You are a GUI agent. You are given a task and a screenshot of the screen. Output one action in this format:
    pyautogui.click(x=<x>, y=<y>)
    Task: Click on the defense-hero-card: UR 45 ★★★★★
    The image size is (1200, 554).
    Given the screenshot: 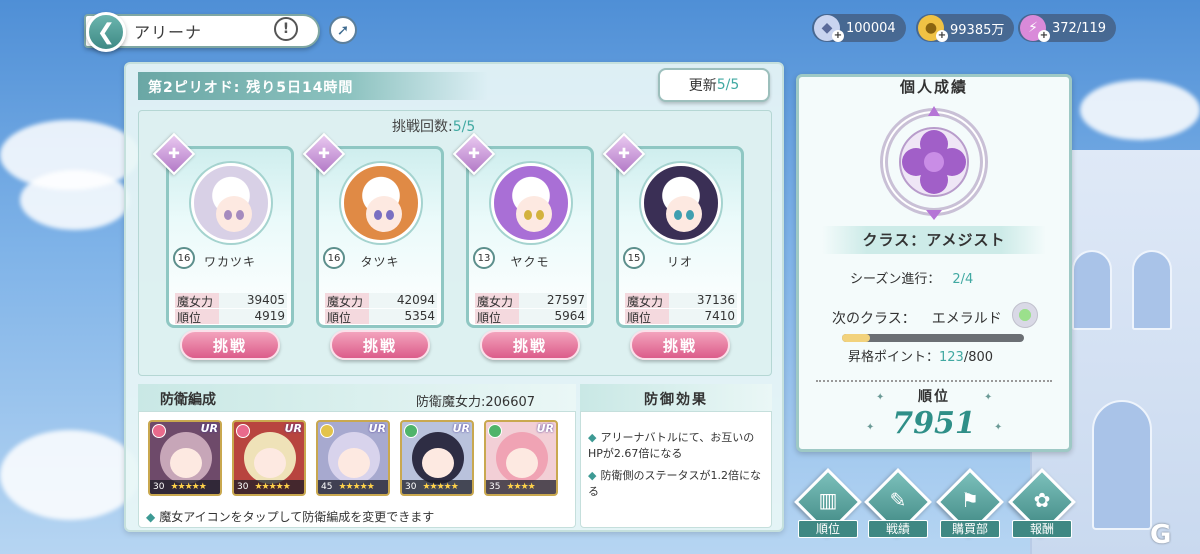 What is the action you would take?
    pyautogui.click(x=353, y=458)
    